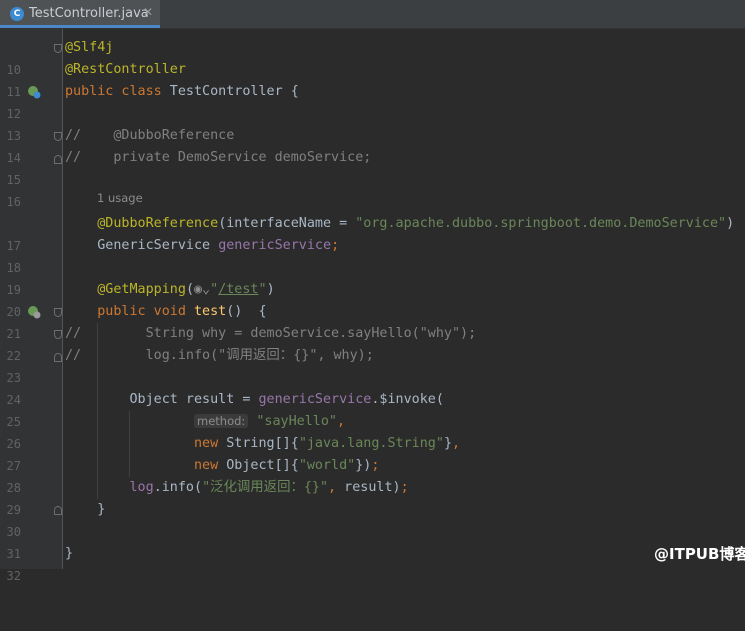 The height and width of the screenshot is (631, 745). Describe the element at coordinates (202, 245) in the screenshot. I see `code-text: GenericService genericService;` at that location.